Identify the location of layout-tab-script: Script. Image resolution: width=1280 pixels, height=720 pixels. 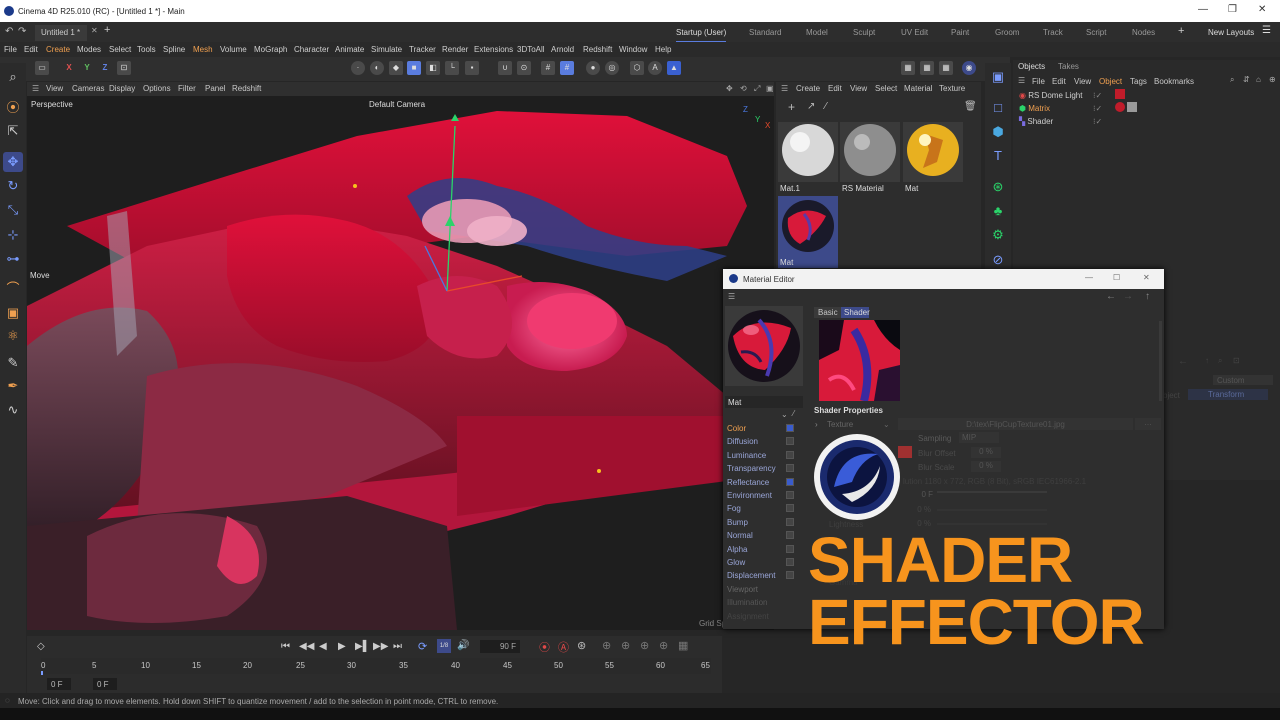
(1096, 32).